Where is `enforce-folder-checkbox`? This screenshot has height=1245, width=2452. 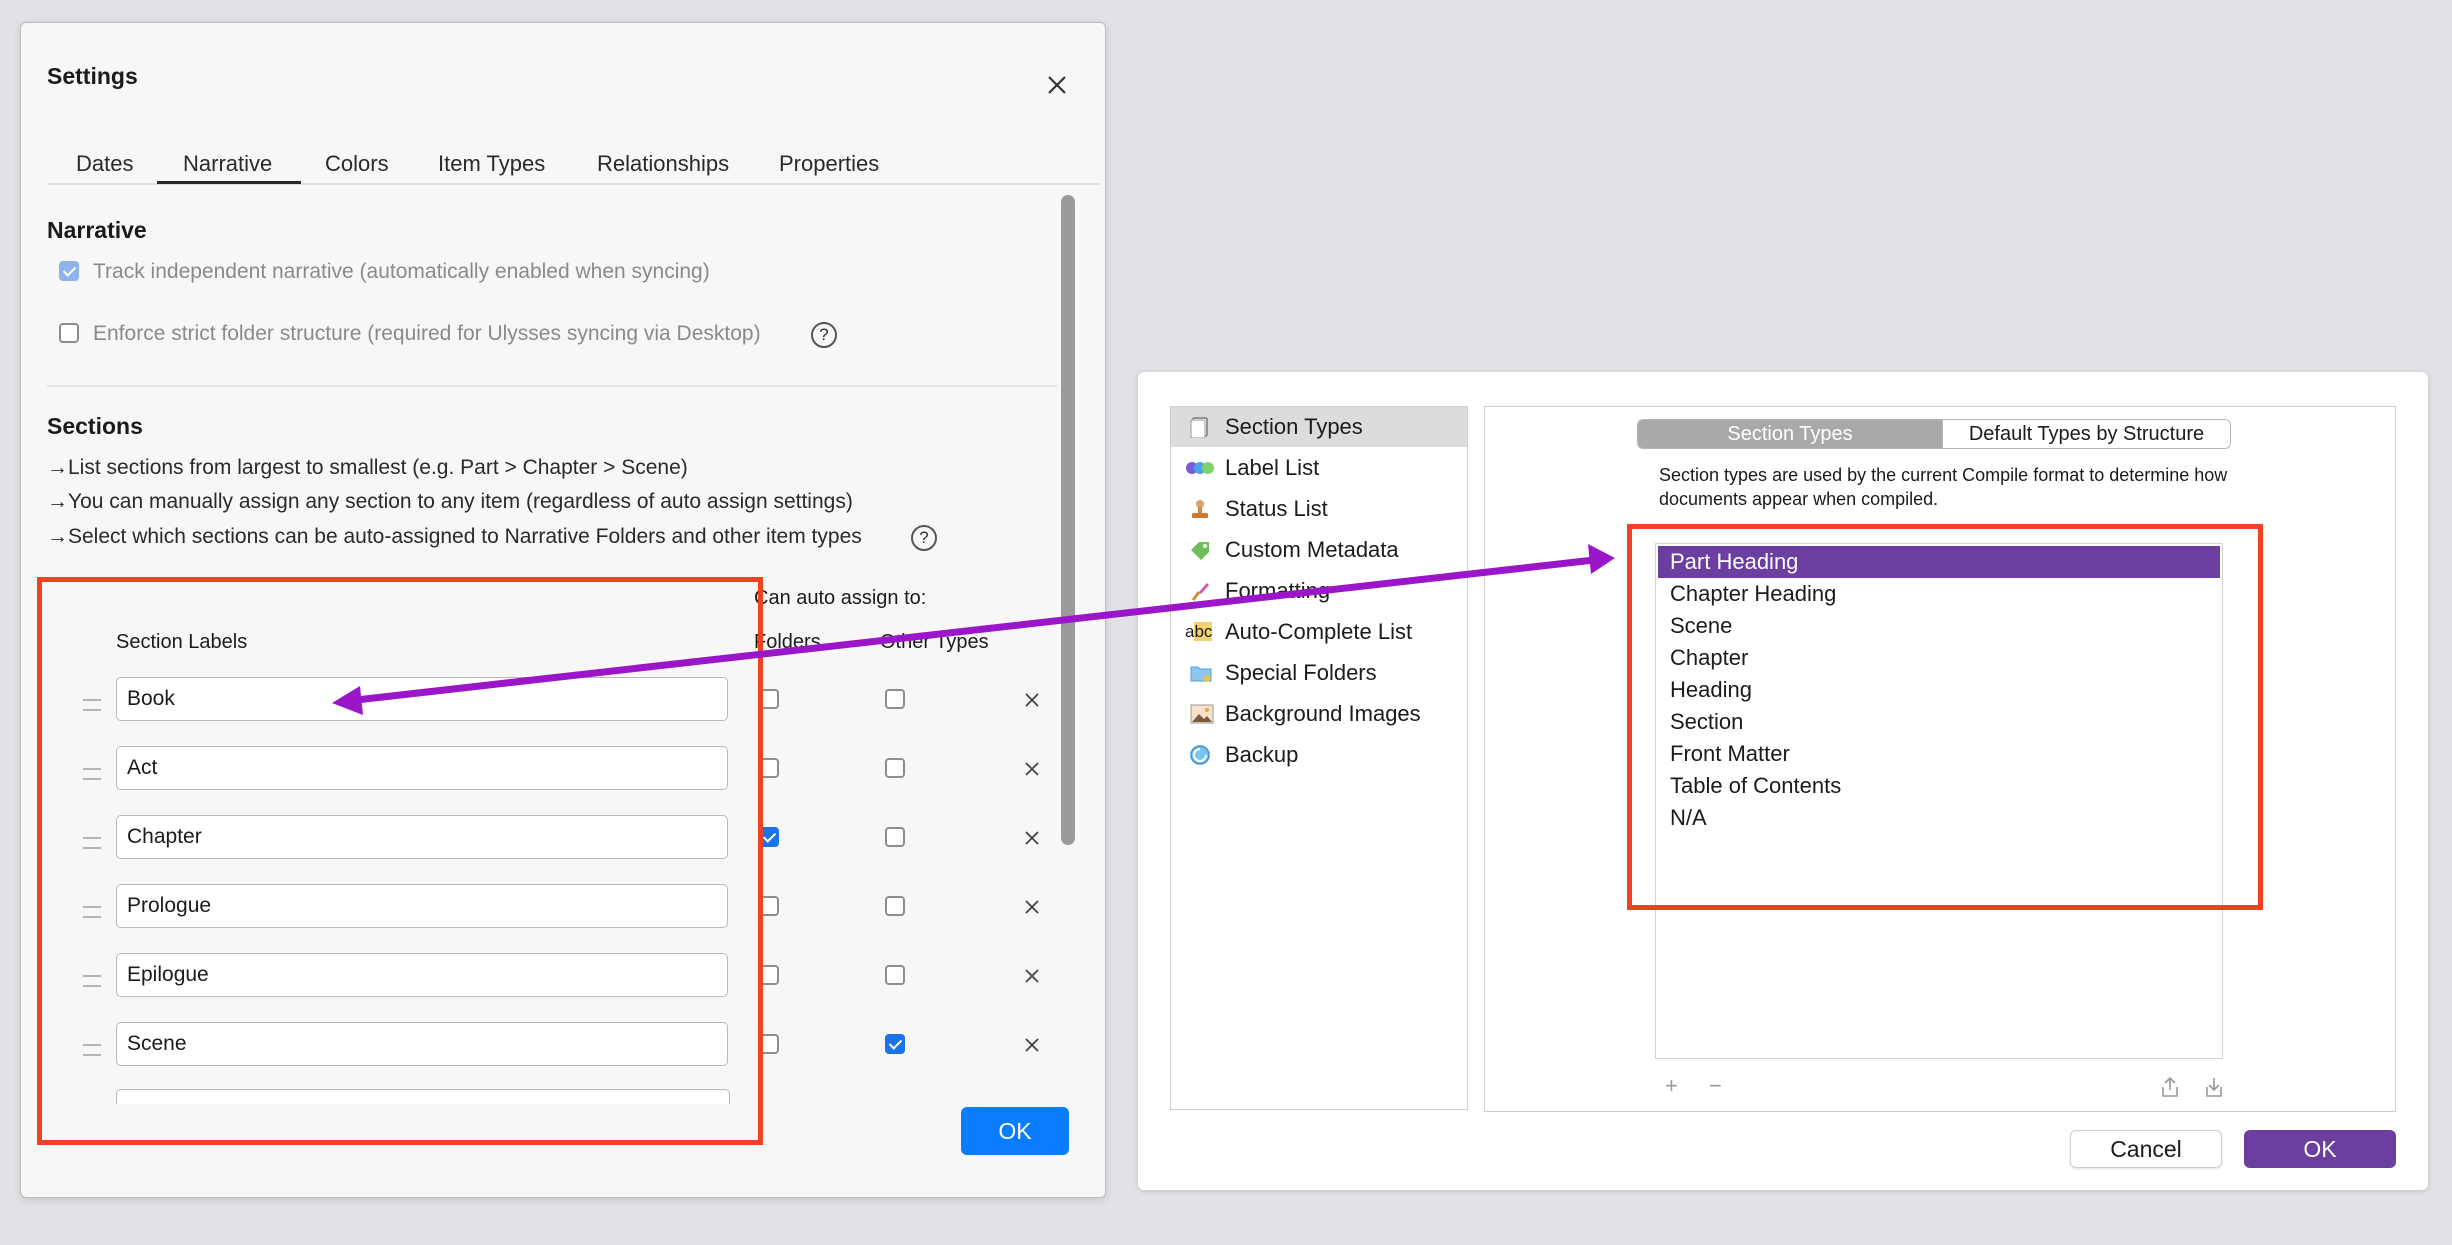 enforce-folder-checkbox is located at coordinates (69, 333).